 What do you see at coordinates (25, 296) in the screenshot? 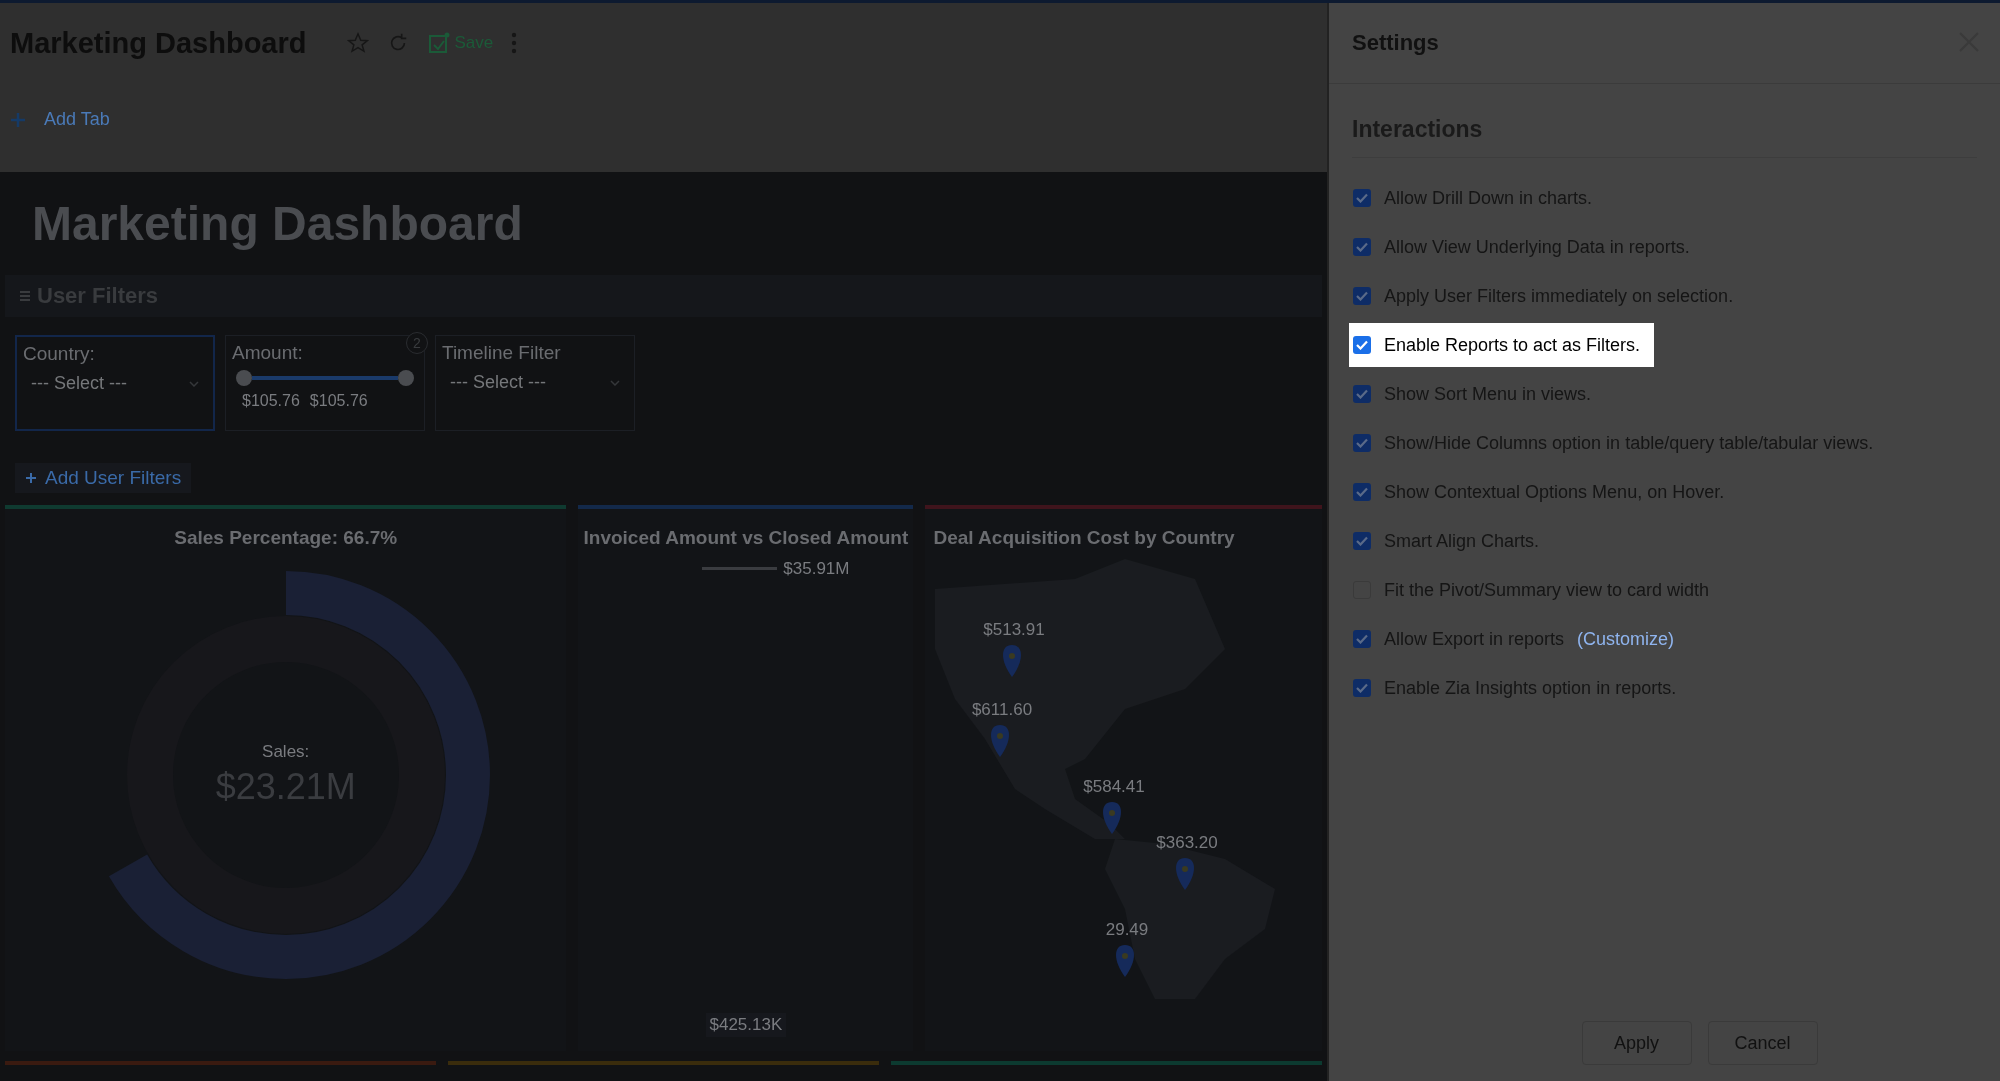
I see `list-icon` at bounding box center [25, 296].